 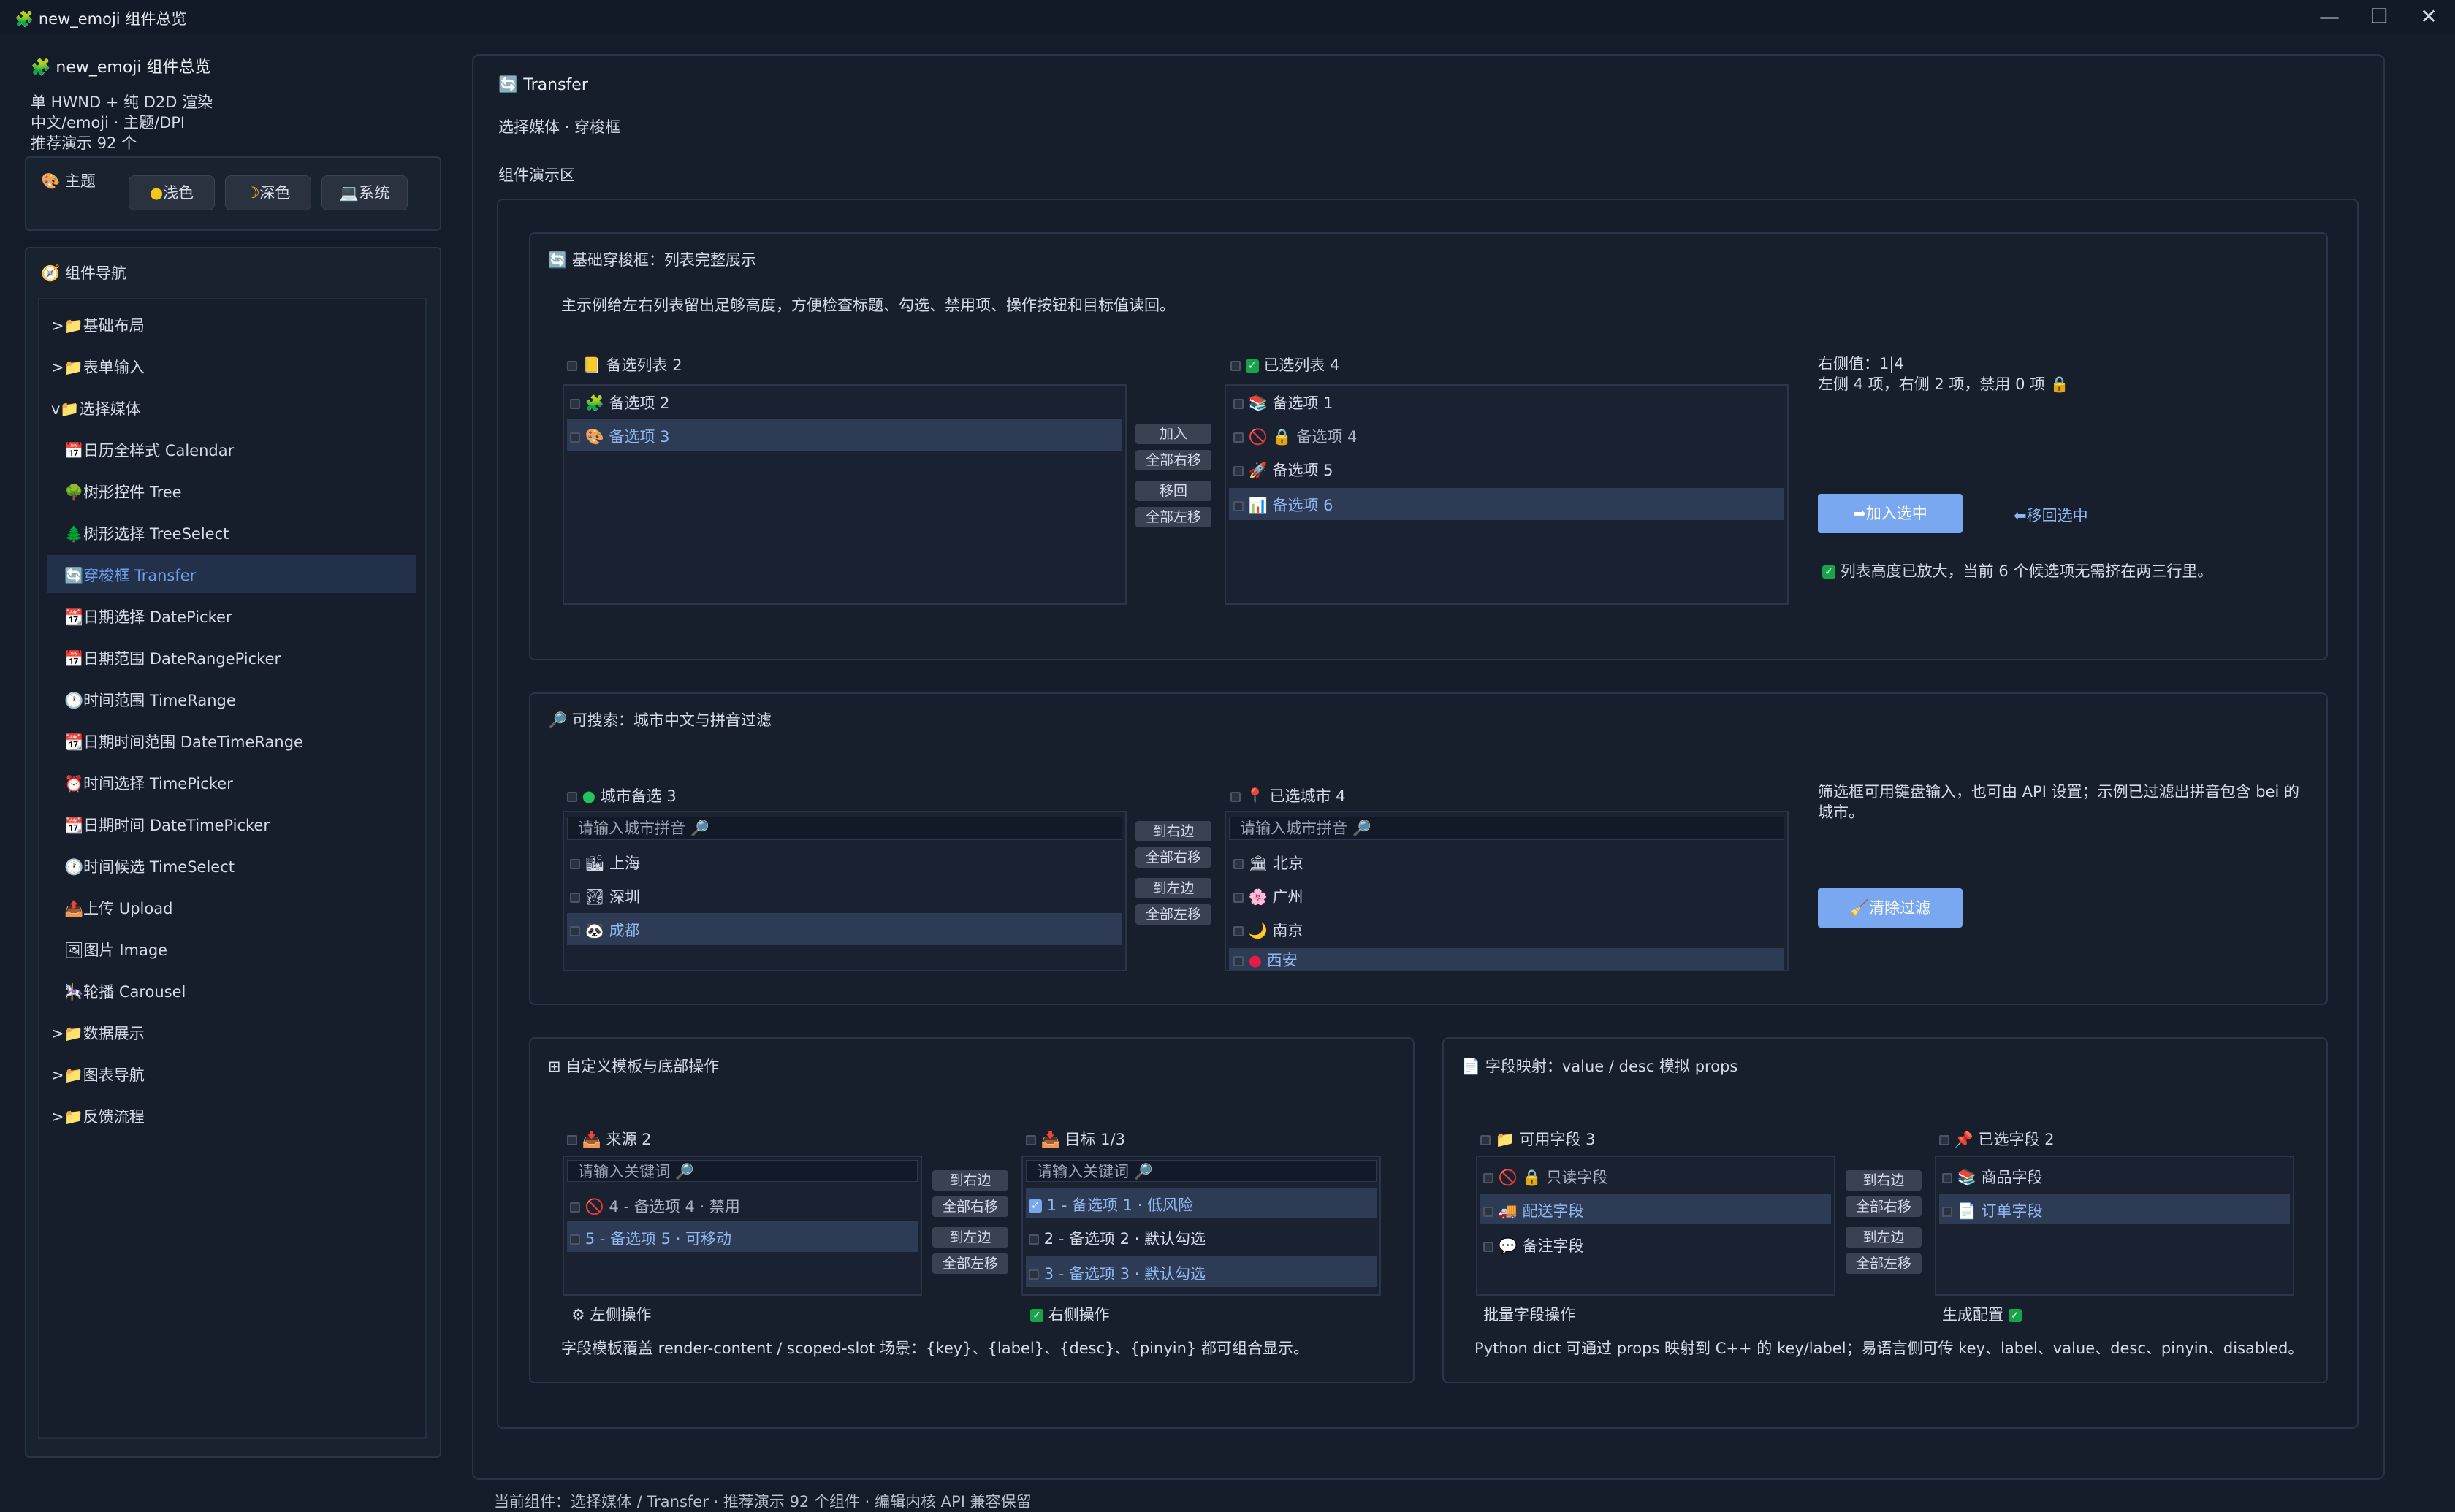 What do you see at coordinates (1173, 517) in the screenshot?
I see `move-all-left-button: 全部左移` at bounding box center [1173, 517].